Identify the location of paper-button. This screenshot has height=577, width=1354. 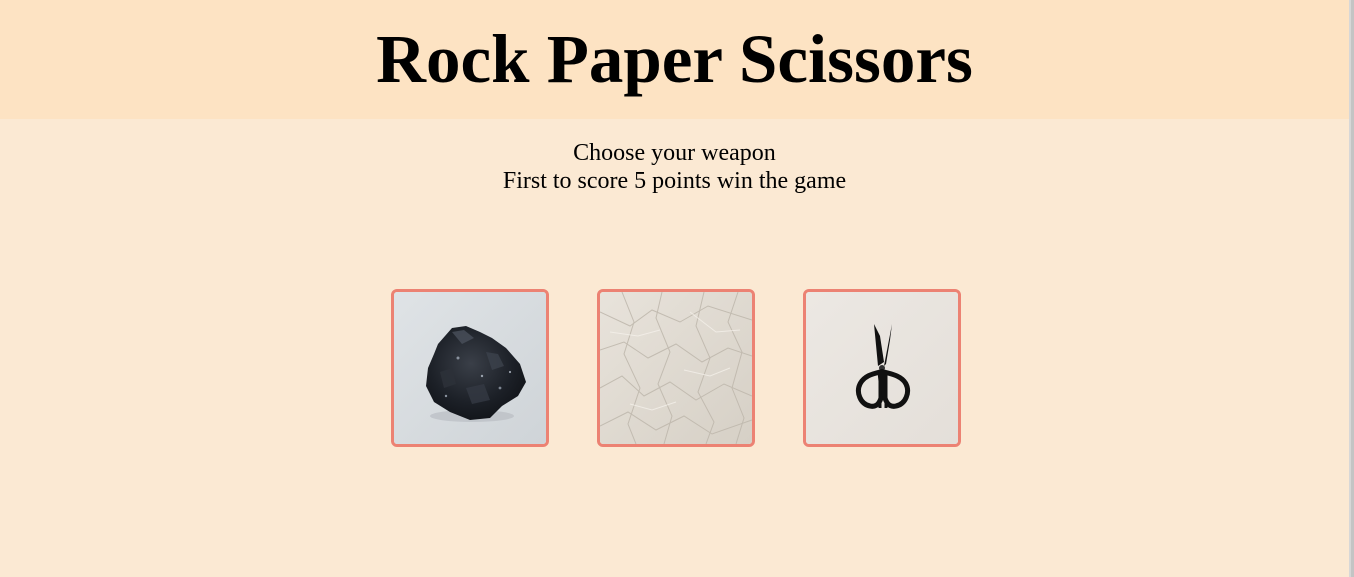
(676, 368).